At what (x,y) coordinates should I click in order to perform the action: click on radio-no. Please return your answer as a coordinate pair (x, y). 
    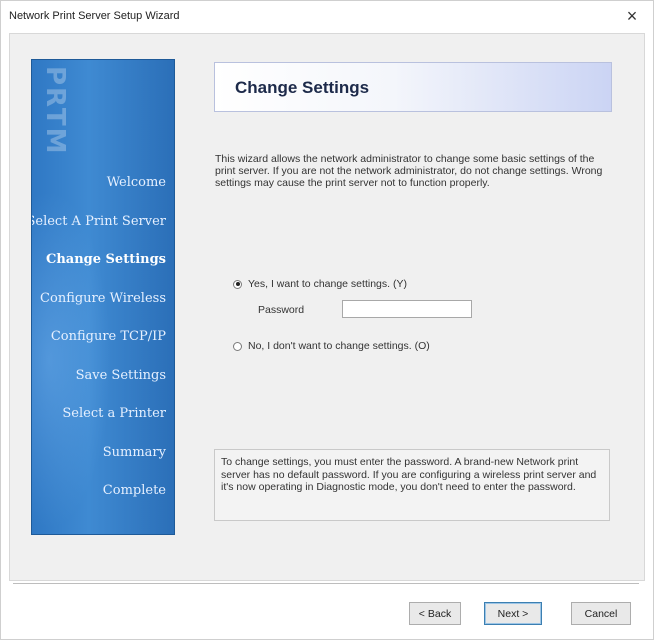
    Looking at the image, I should click on (237, 346).